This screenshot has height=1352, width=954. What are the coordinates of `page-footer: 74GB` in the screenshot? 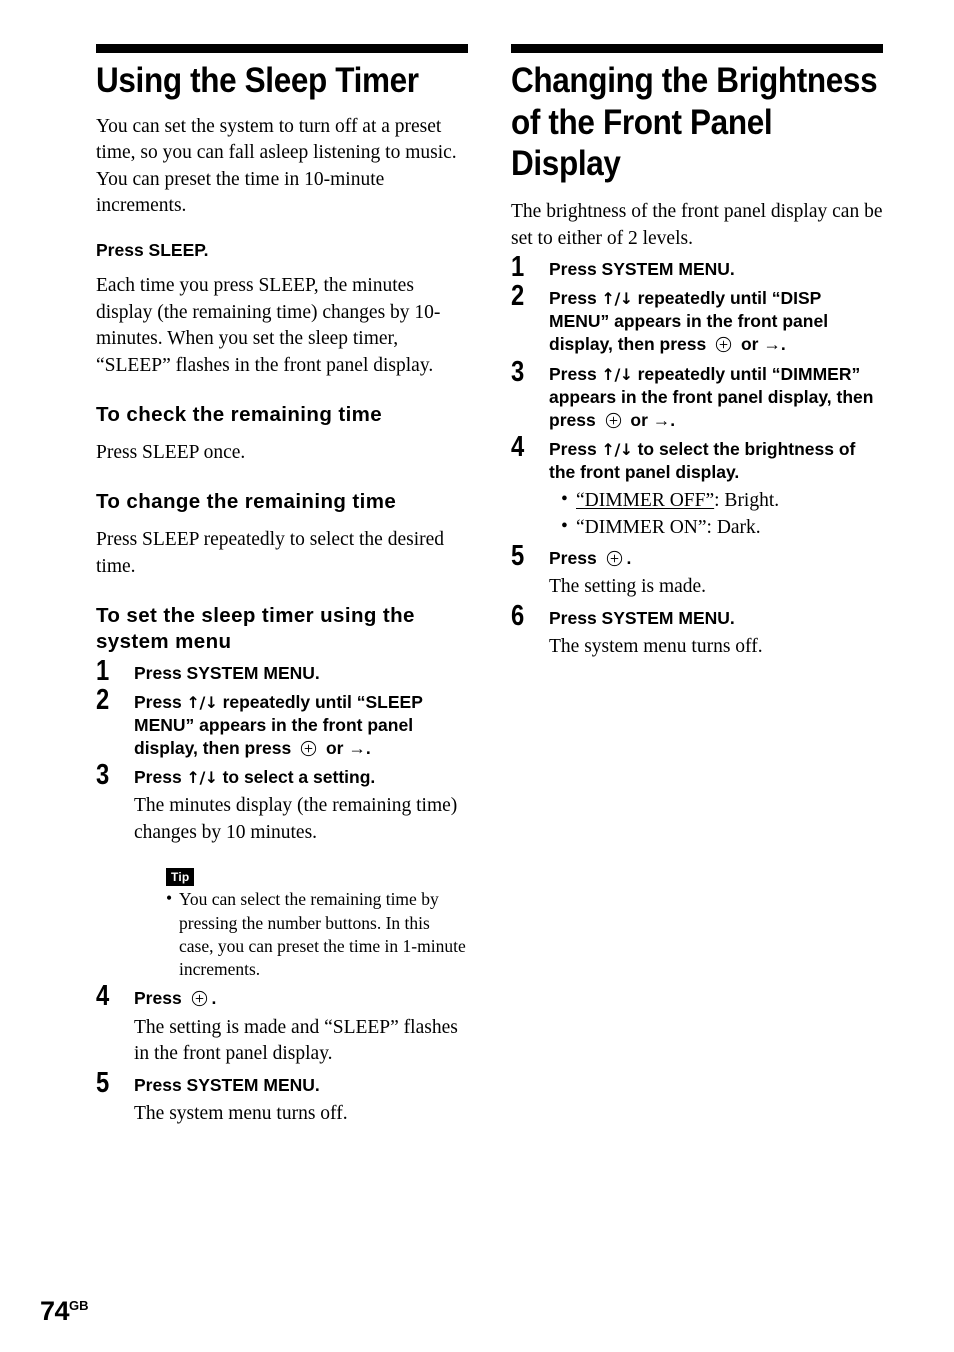 It's located at (64, 1311).